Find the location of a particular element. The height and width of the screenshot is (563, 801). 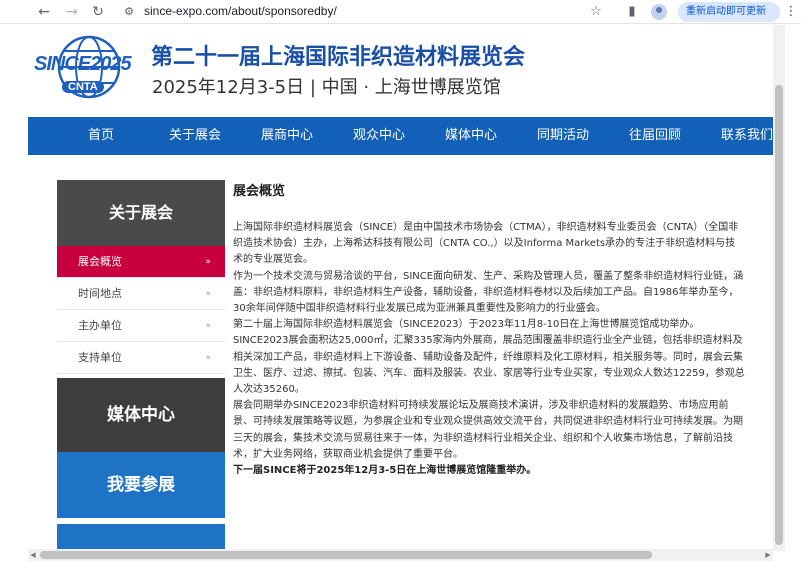

scroll-right-icon: ▶ is located at coordinates (768, 555).